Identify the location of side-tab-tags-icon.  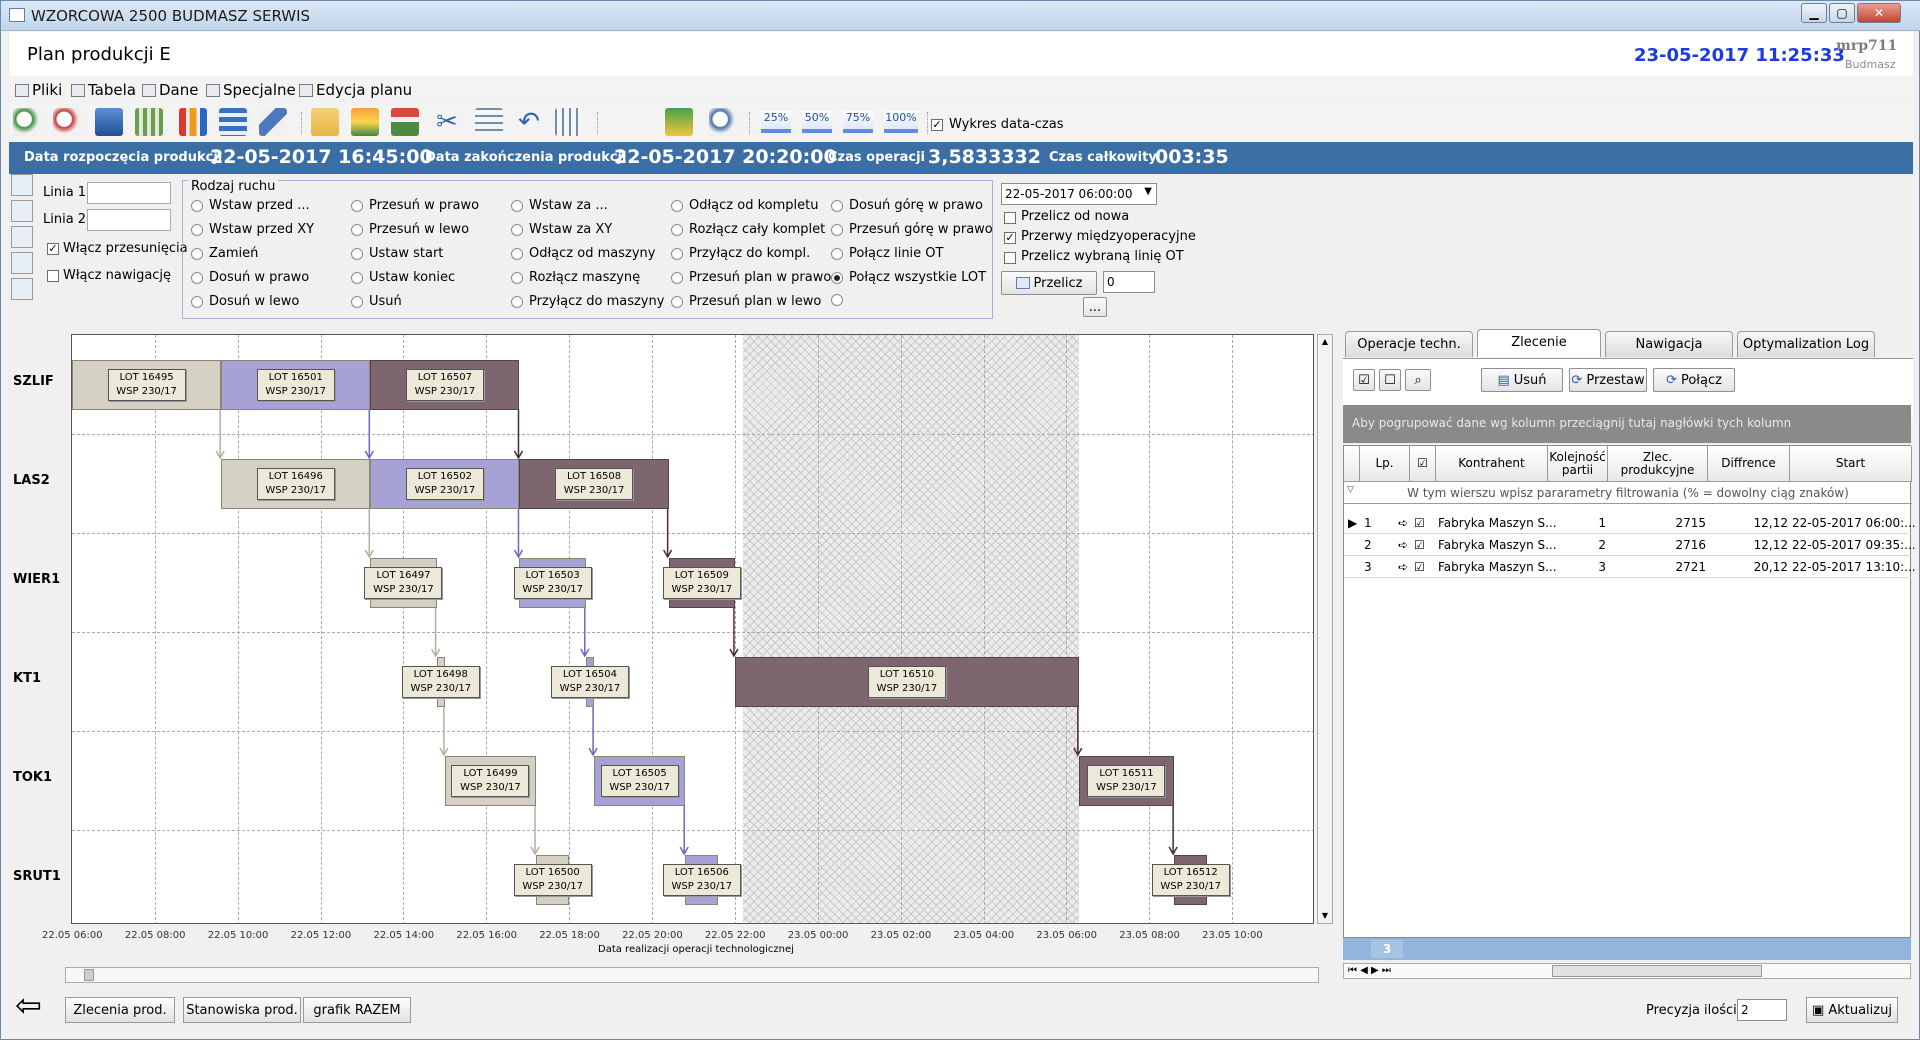
(22, 263).